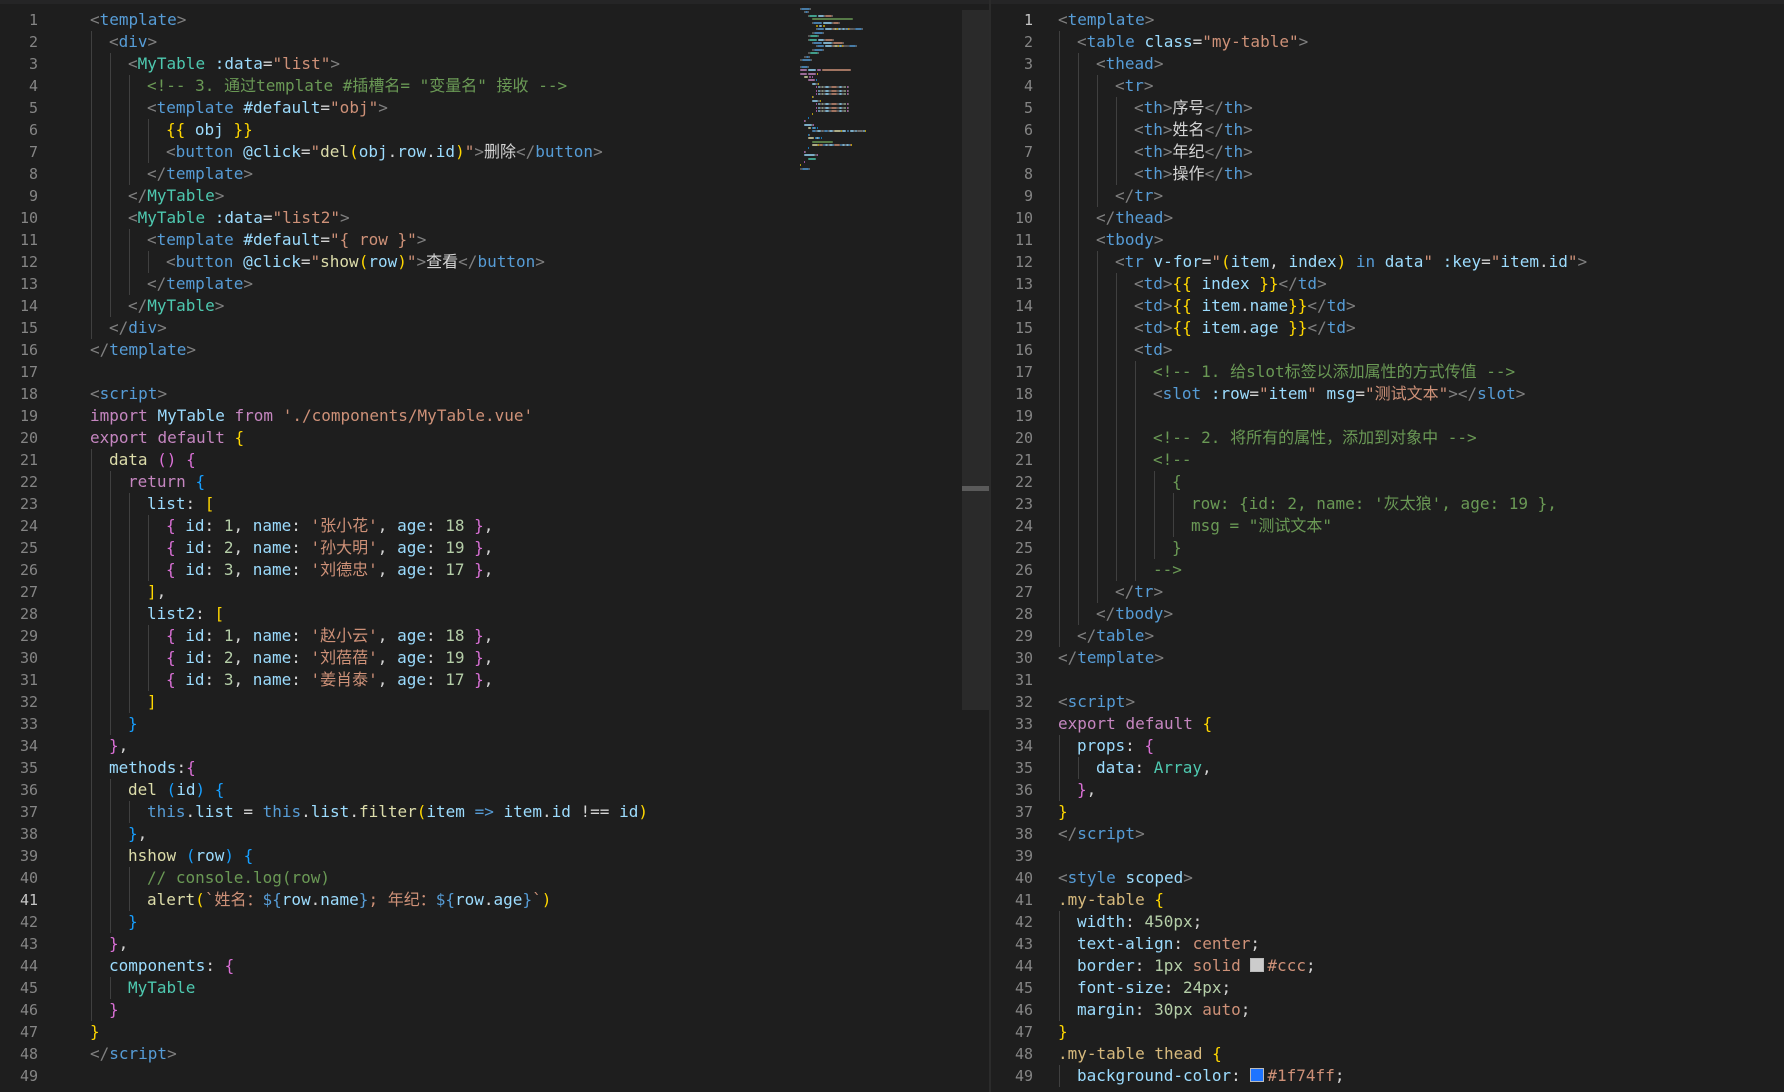 Image resolution: width=1784 pixels, height=1092 pixels. I want to click on line-number: 14, so click(1023, 306).